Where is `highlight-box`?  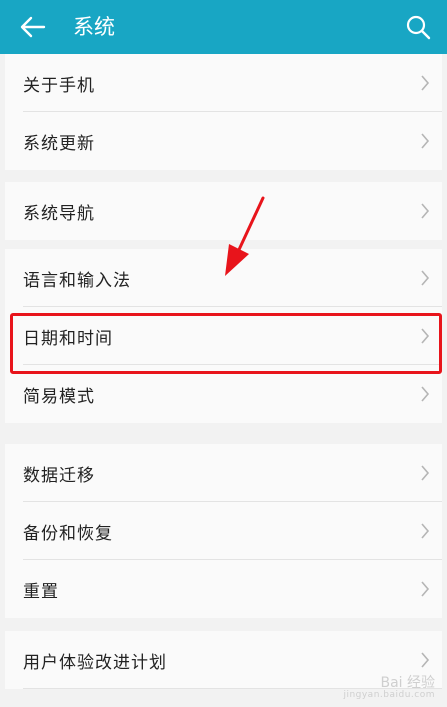 highlight-box is located at coordinates (226, 343).